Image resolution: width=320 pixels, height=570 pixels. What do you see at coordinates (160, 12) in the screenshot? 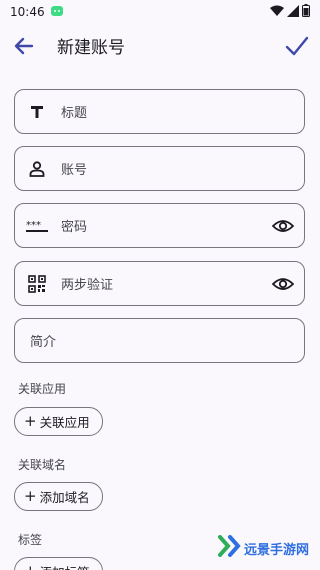
I see `status-bar: 10:46` at bounding box center [160, 12].